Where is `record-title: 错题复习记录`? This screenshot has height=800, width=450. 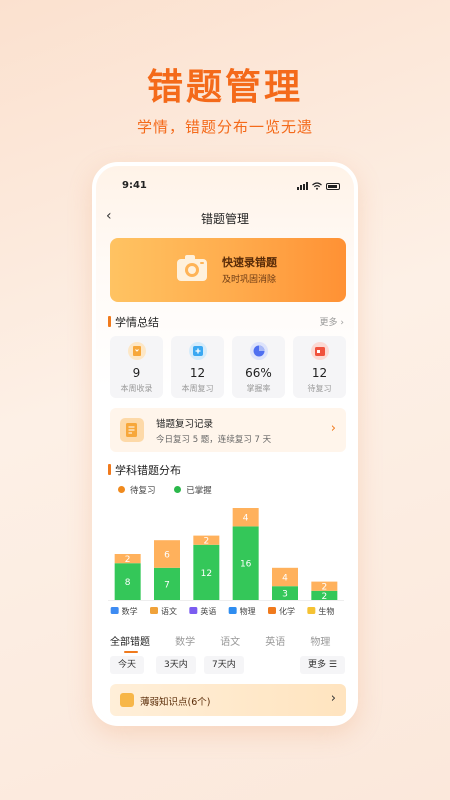 record-title: 错题复习记录 is located at coordinates (185, 424).